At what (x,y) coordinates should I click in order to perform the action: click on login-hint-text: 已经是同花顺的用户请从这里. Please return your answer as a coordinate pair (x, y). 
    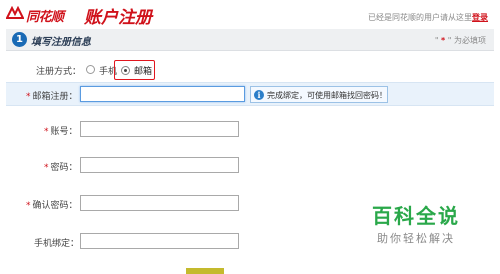
    Looking at the image, I should click on (420, 17).